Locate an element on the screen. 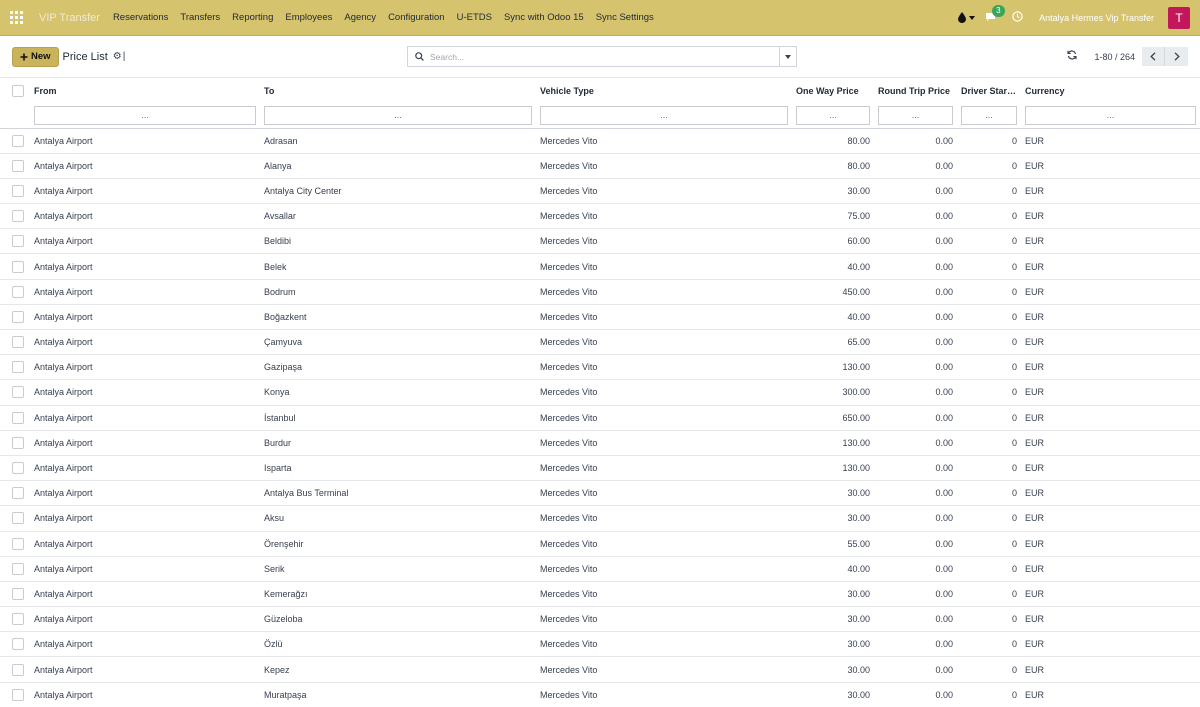 Image resolution: width=1200 pixels, height=707 pixels. column-header-round-trip-price: Round Trip Price is located at coordinates (915, 90).